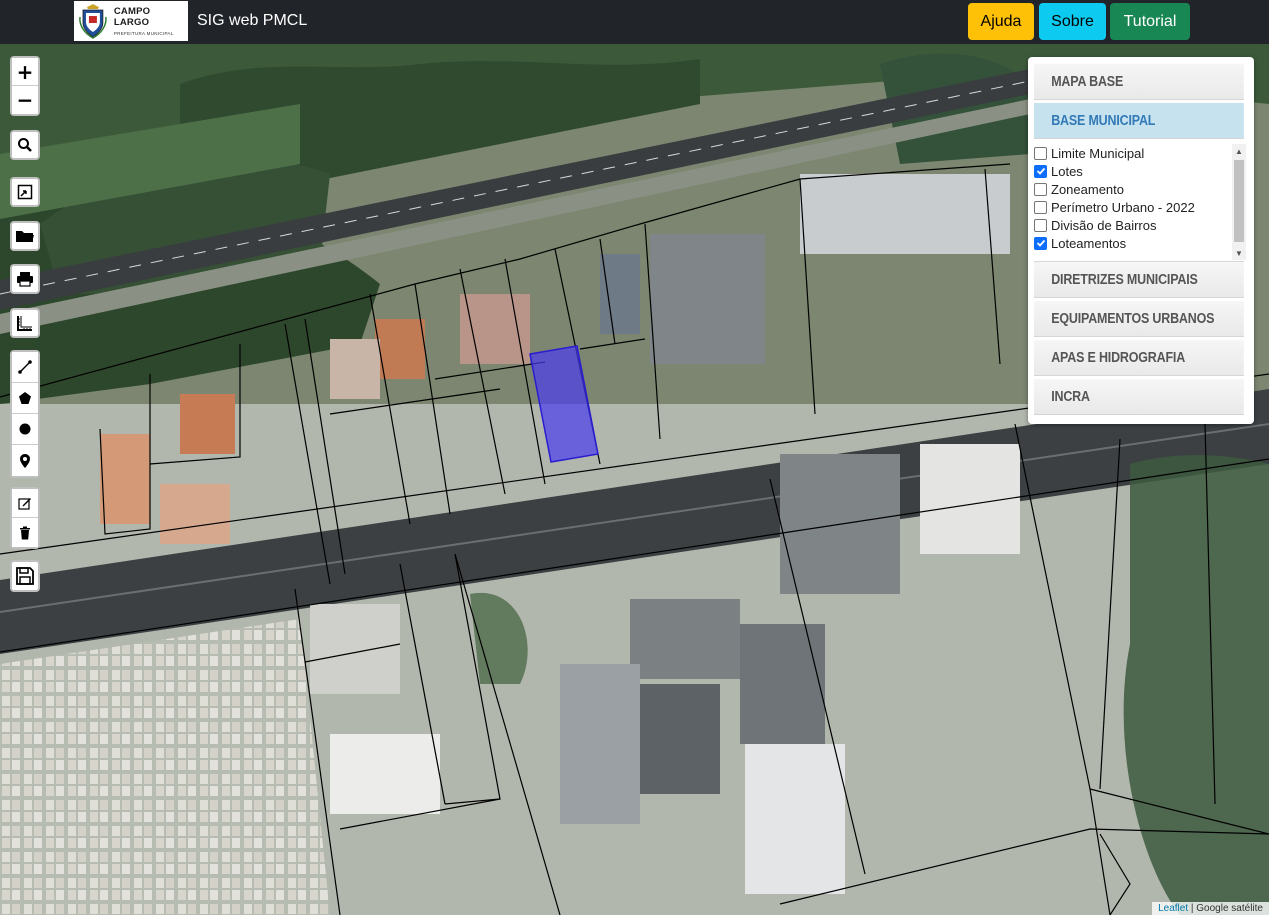 Image resolution: width=1269 pixels, height=915 pixels. I want to click on zoom-out-button: −, so click(25, 100).